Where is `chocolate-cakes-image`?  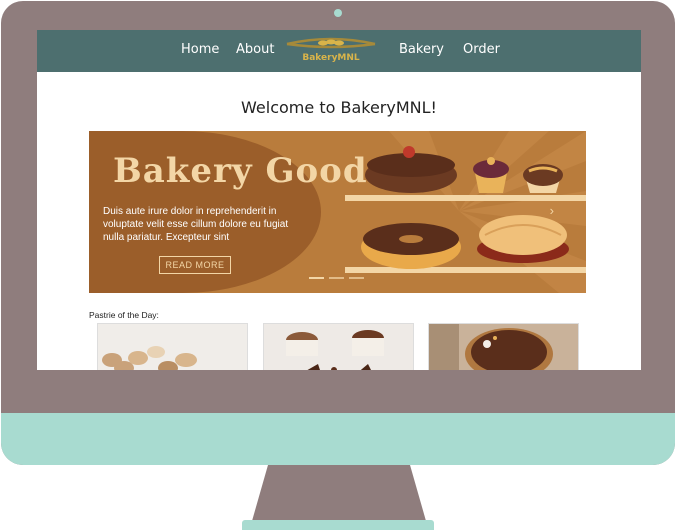 chocolate-cakes-image is located at coordinates (338, 347).